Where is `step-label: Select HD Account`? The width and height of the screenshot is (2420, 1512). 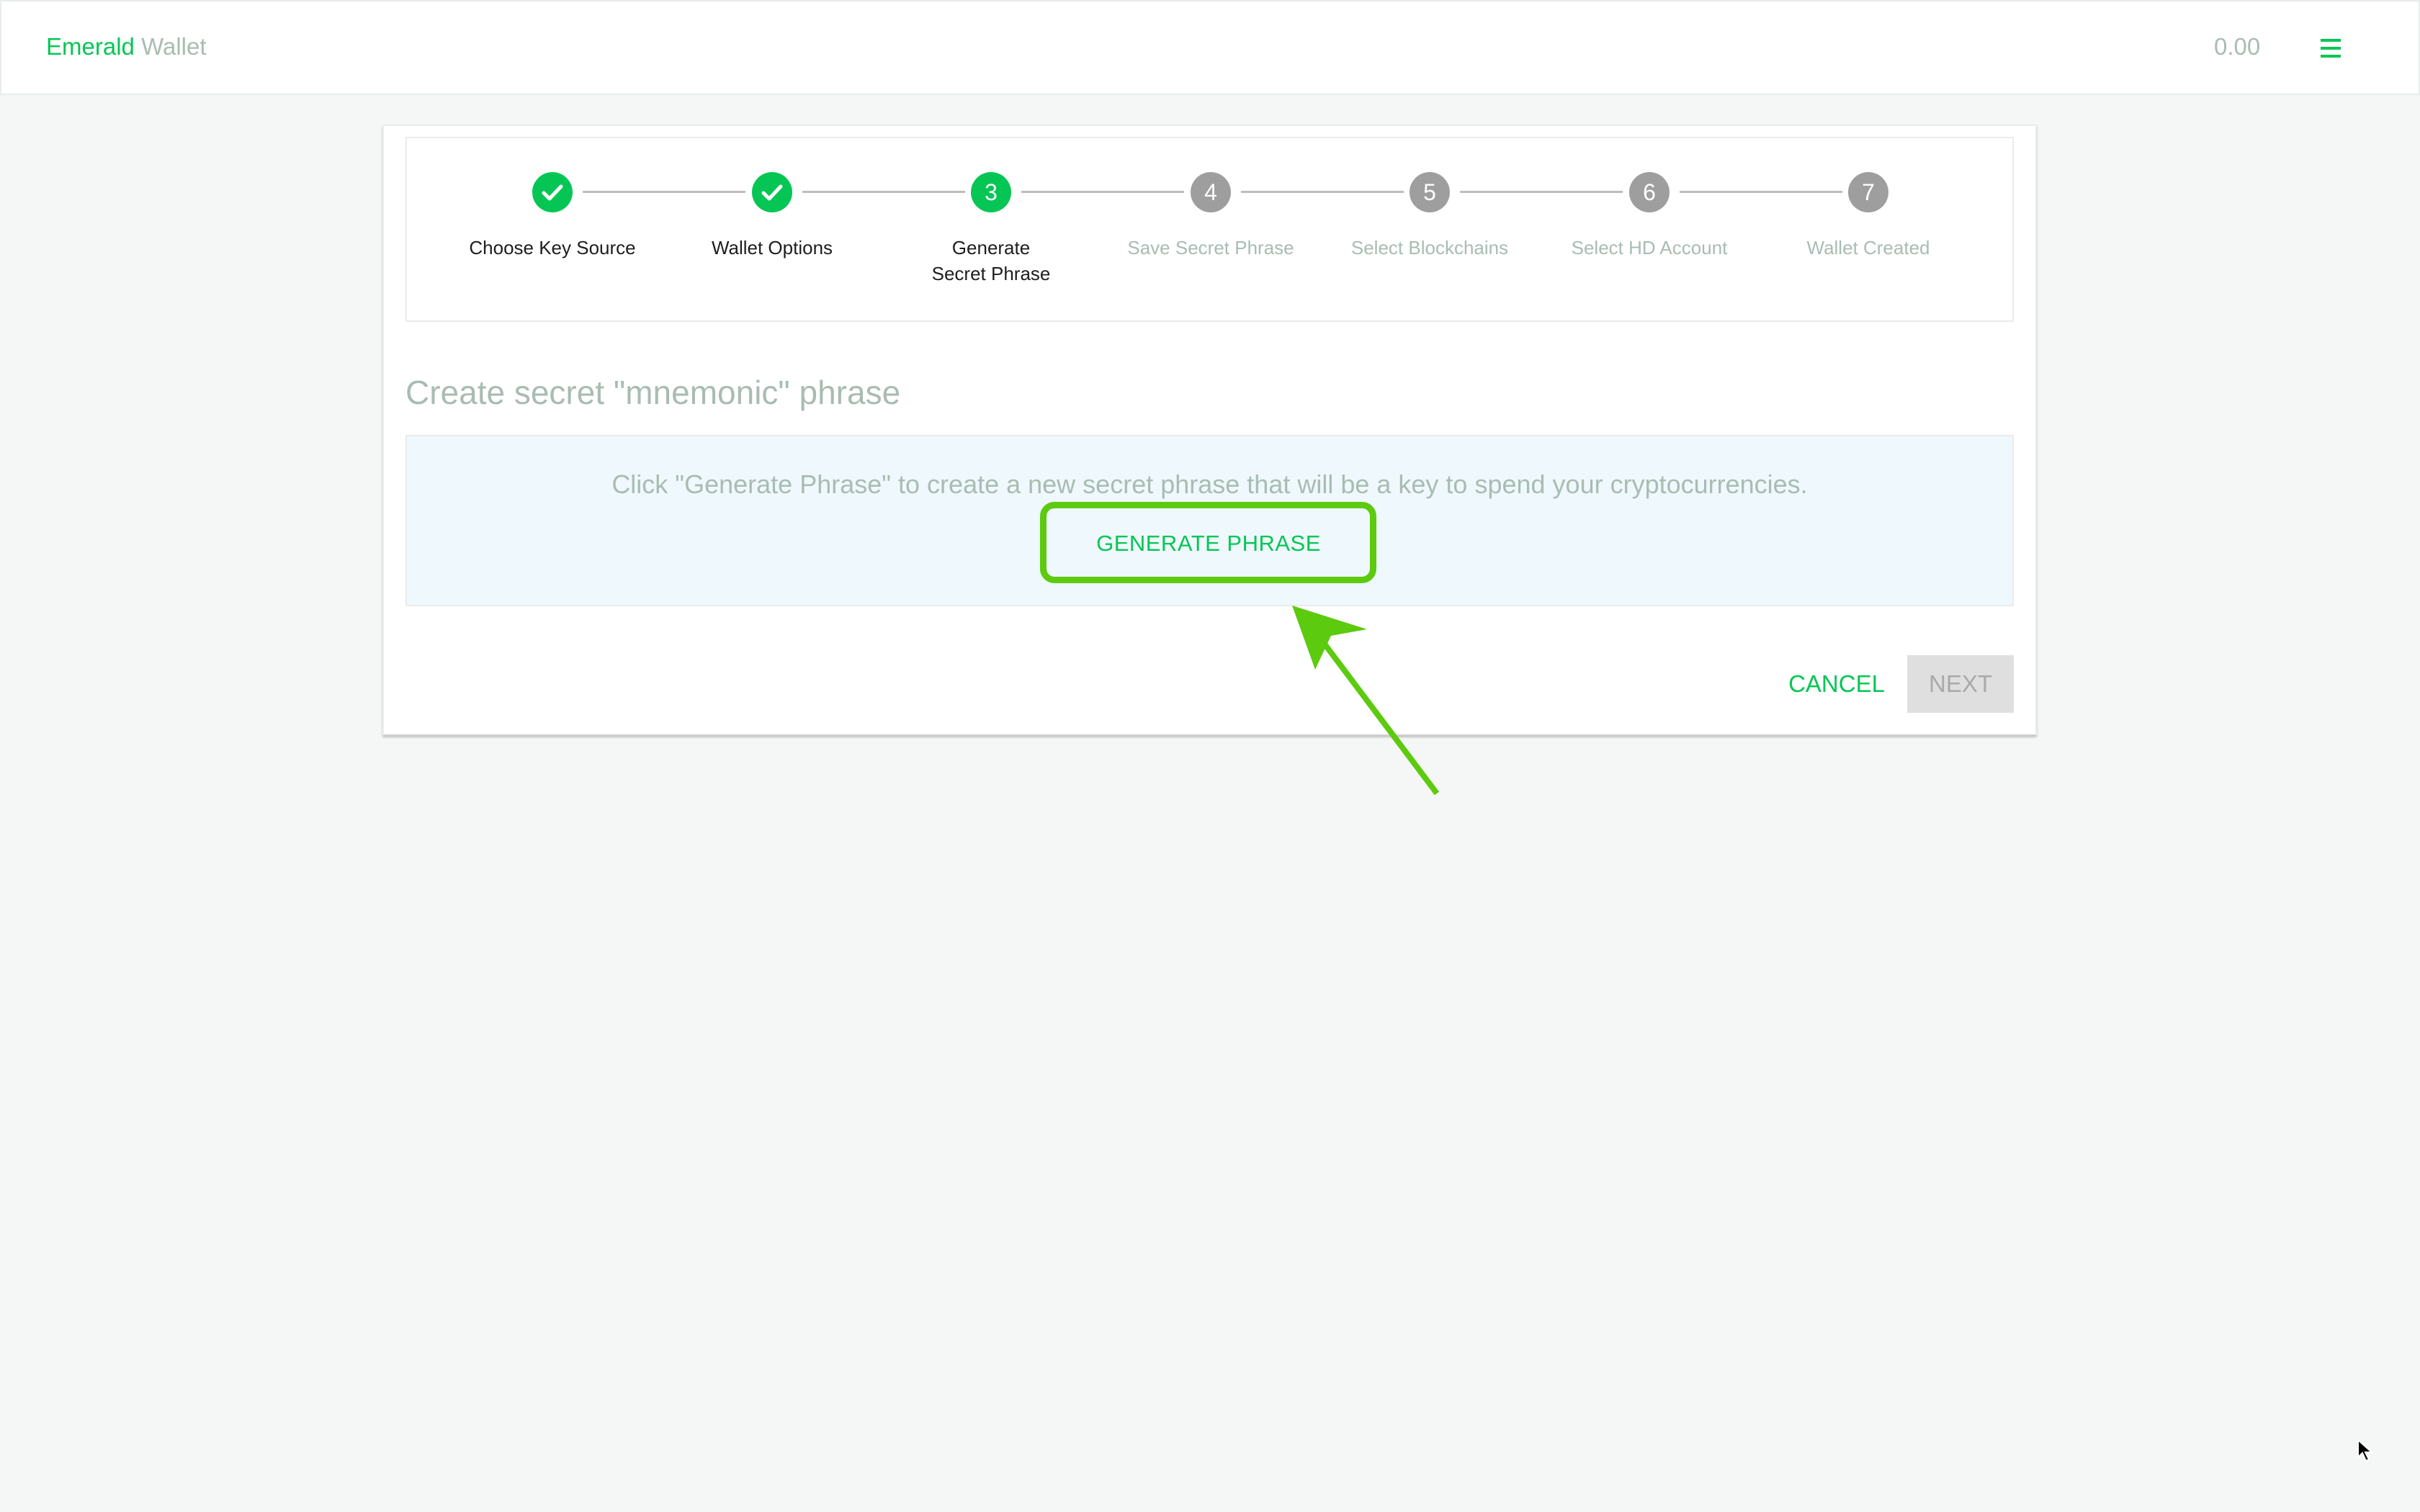
step-label: Select HD Account is located at coordinates (1649, 247).